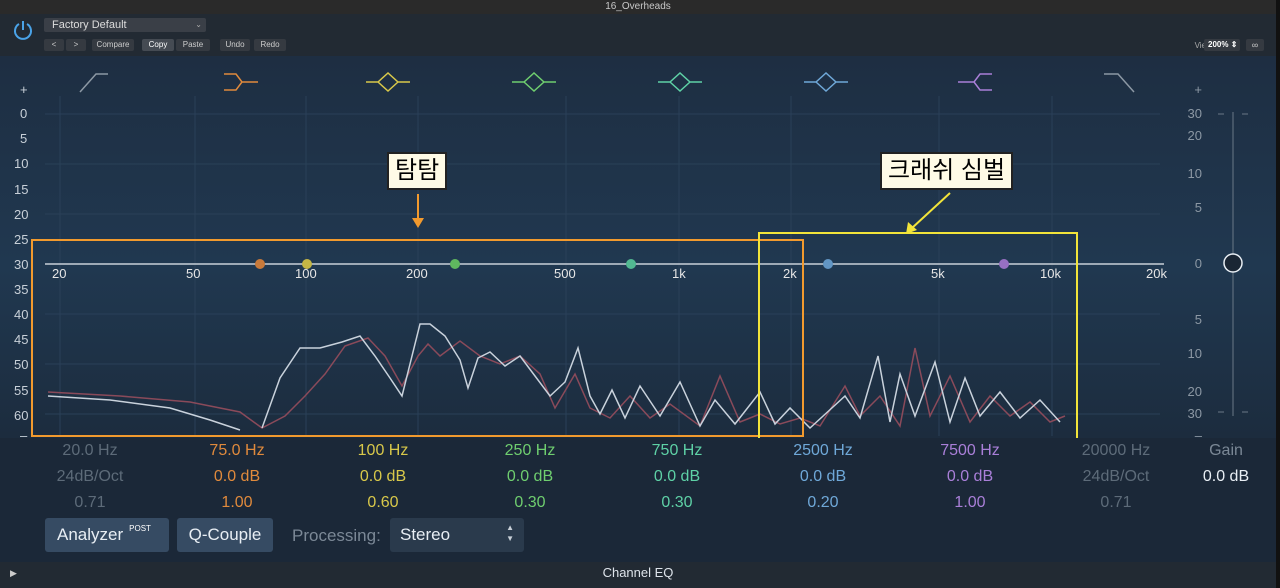  Describe the element at coordinates (425, 534) in the screenshot. I see `processing-value: Stereo` at that location.